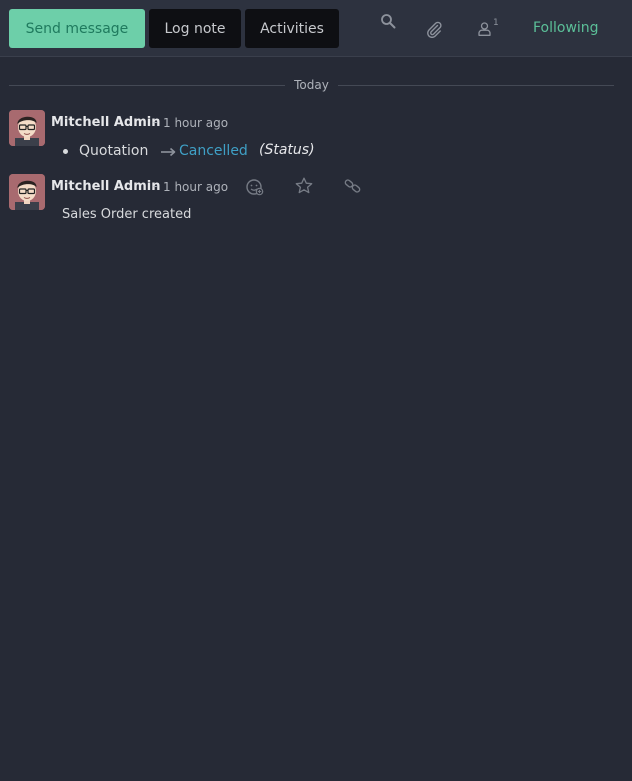 This screenshot has height=781, width=632. Describe the element at coordinates (114, 151) in the screenshot. I see `tracking-old-value: Quotation` at that location.